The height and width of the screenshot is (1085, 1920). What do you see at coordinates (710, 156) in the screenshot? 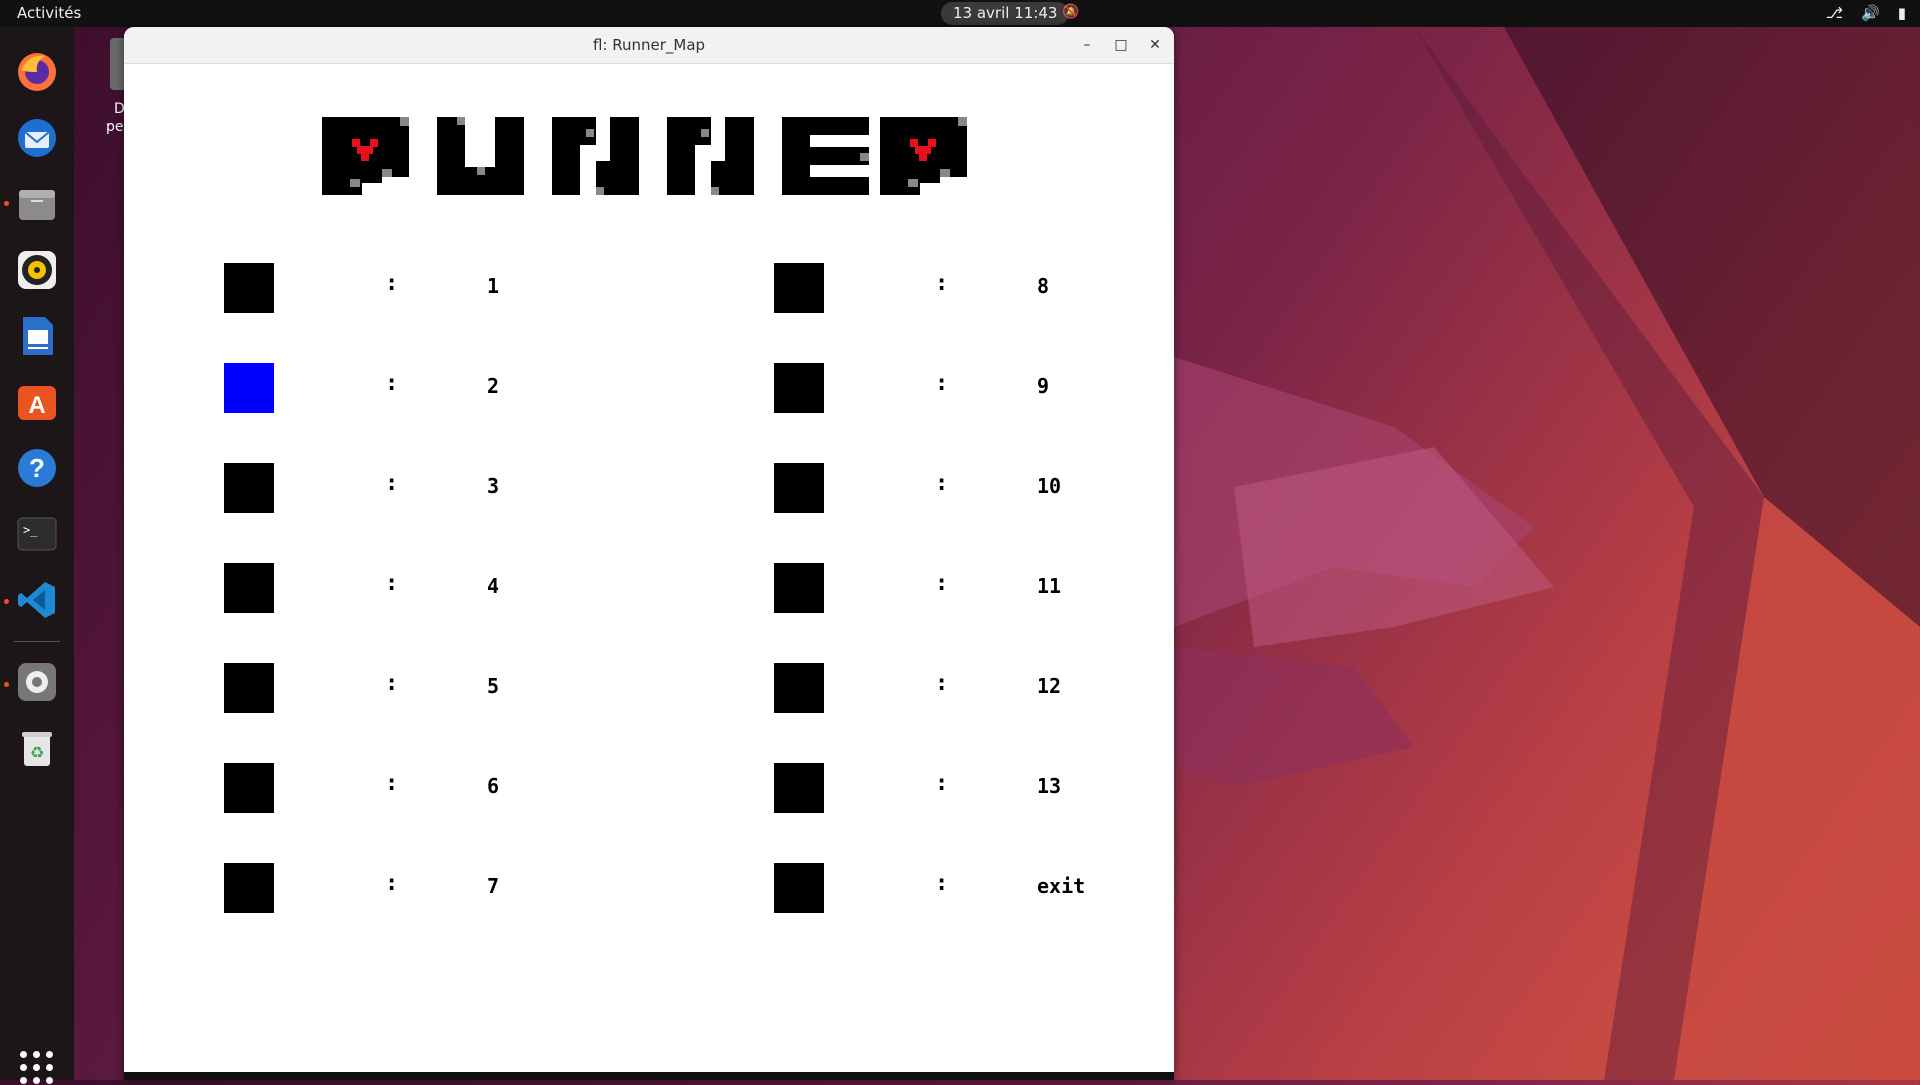
I see `logo-letter-n2` at bounding box center [710, 156].